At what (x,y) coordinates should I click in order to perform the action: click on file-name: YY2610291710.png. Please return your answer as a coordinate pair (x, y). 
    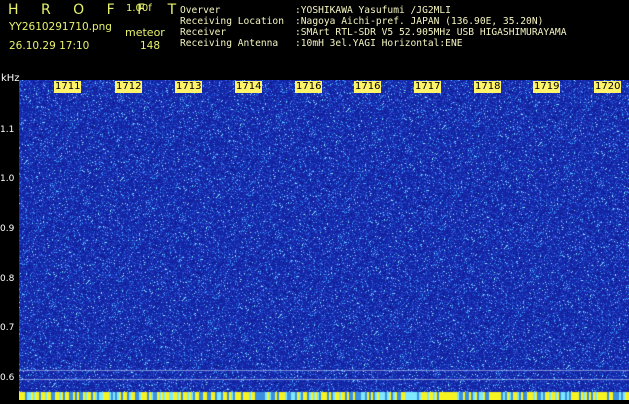
    Looking at the image, I should click on (60, 27).